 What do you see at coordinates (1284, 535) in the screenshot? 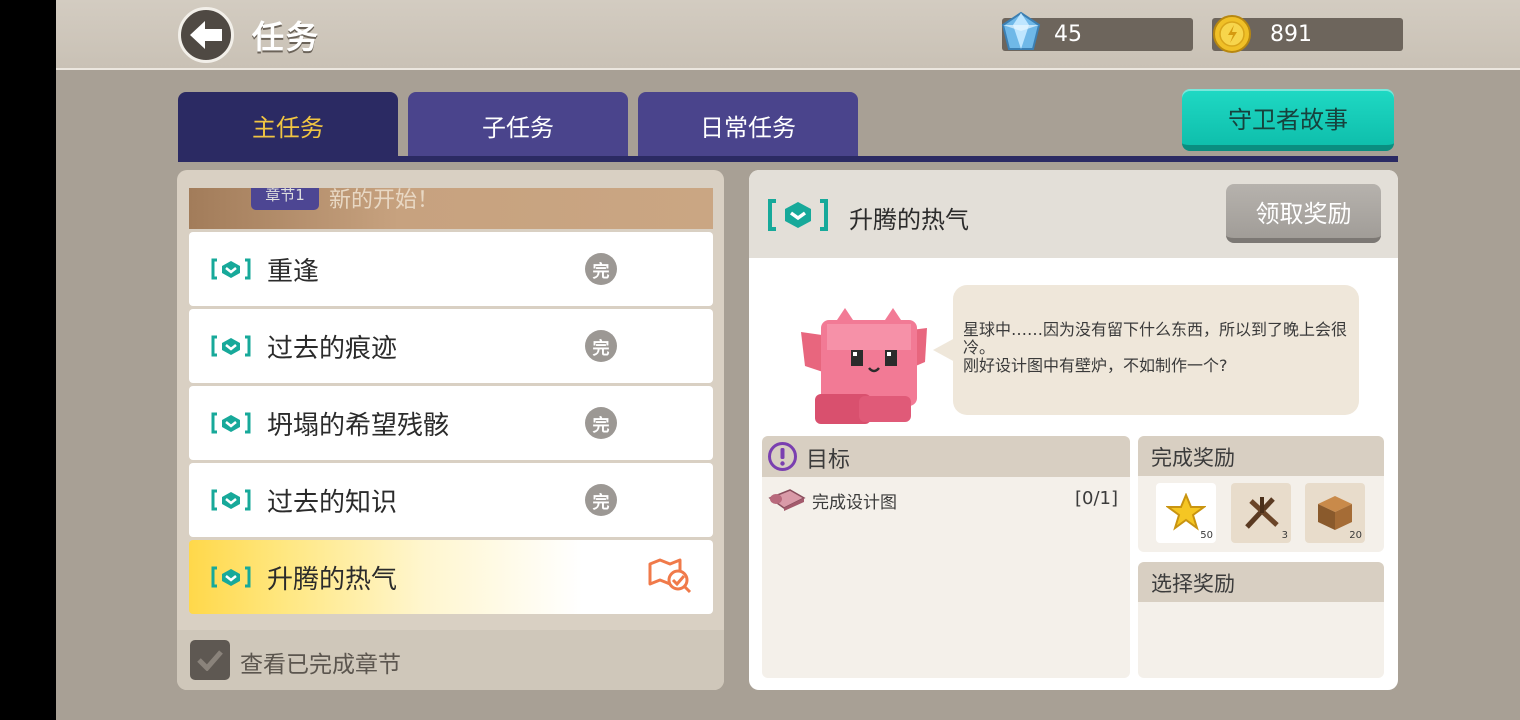
I see `reward-count: 3` at bounding box center [1284, 535].